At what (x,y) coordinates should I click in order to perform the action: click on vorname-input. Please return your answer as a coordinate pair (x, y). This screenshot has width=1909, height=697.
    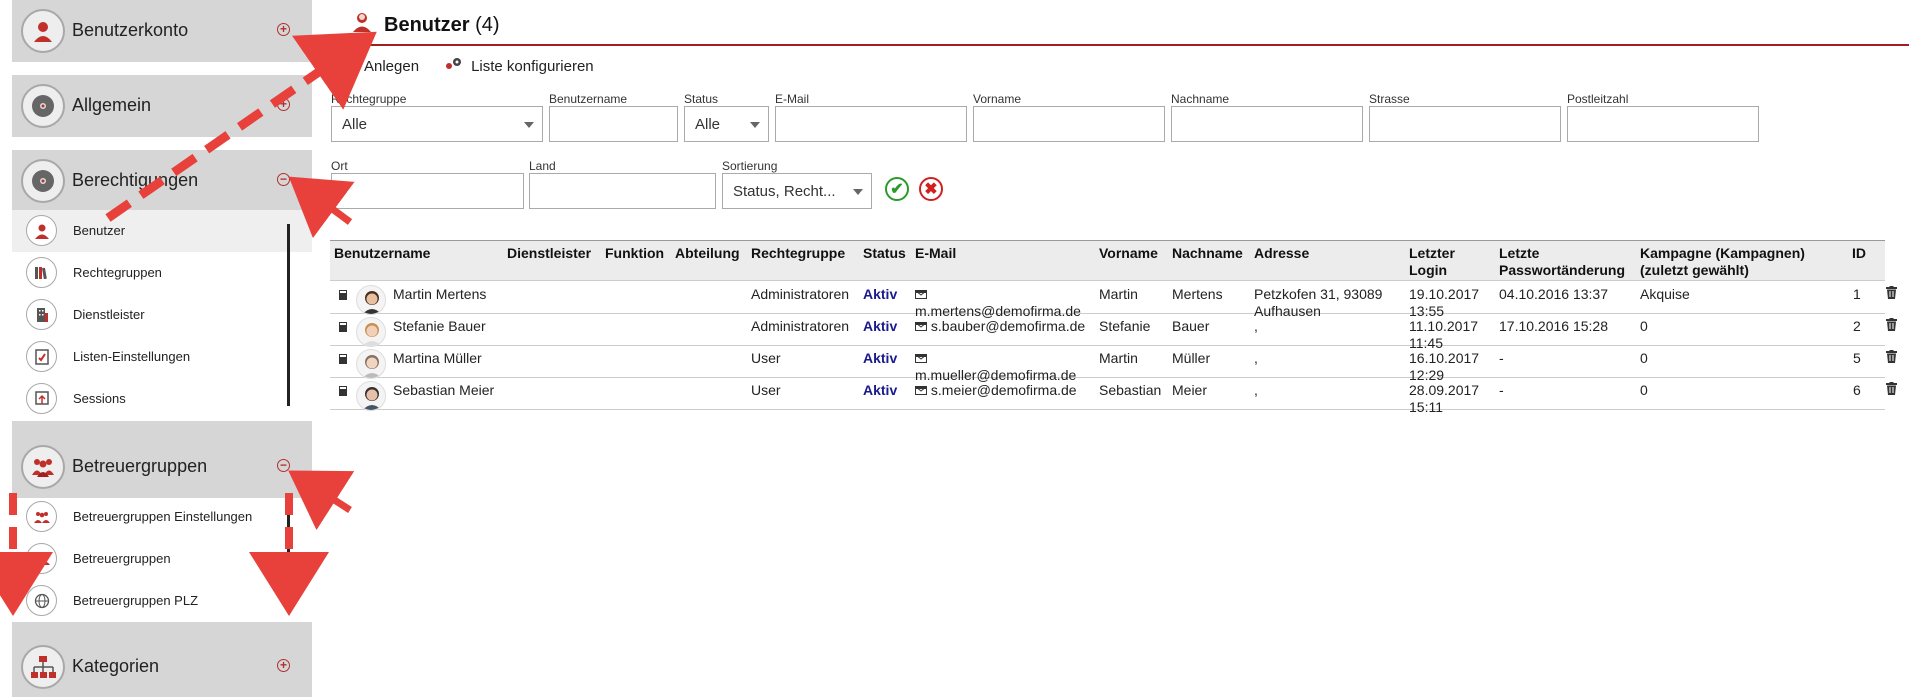
    Looking at the image, I should click on (1069, 124).